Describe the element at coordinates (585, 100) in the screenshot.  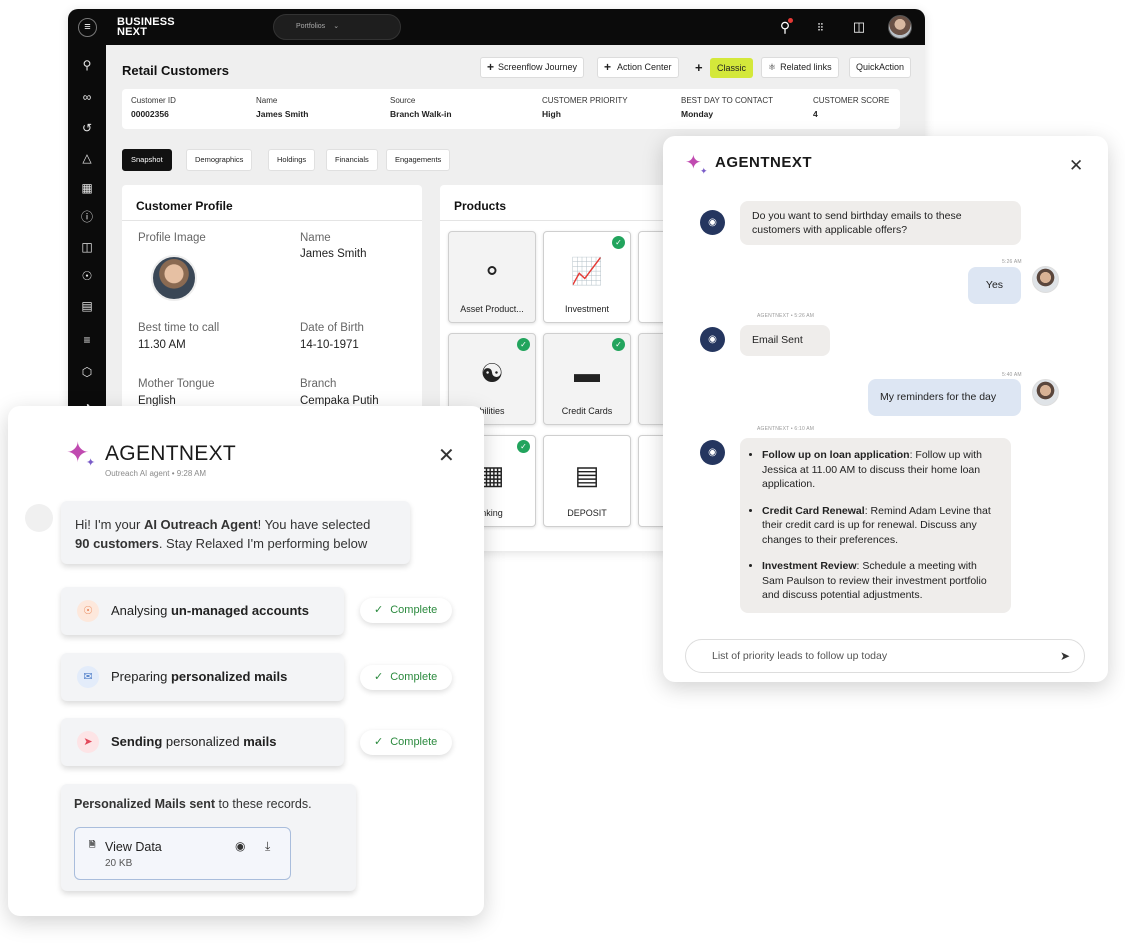
I see `field-label: CUSTOMER PRIORITY` at that location.